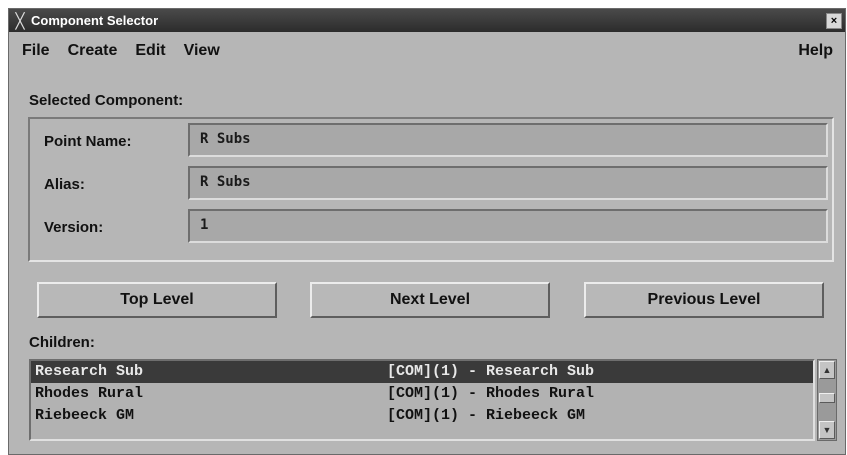 This screenshot has height=455, width=847. I want to click on menu-view: View, so click(202, 51).